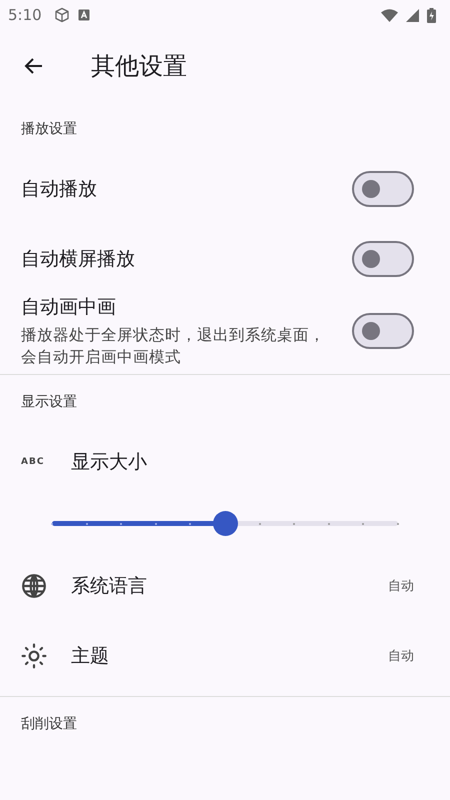 The image size is (450, 800). Describe the element at coordinates (78, 259) in the screenshot. I see `setting-label: 自动横屏播放` at that location.